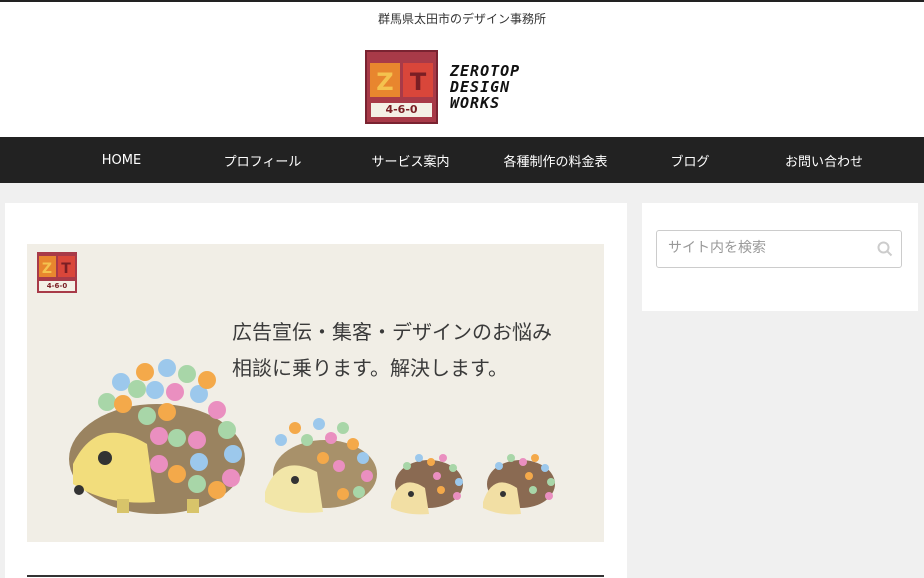  Describe the element at coordinates (485, 71) in the screenshot. I see `logo-word-1: ZEROTOP` at that location.